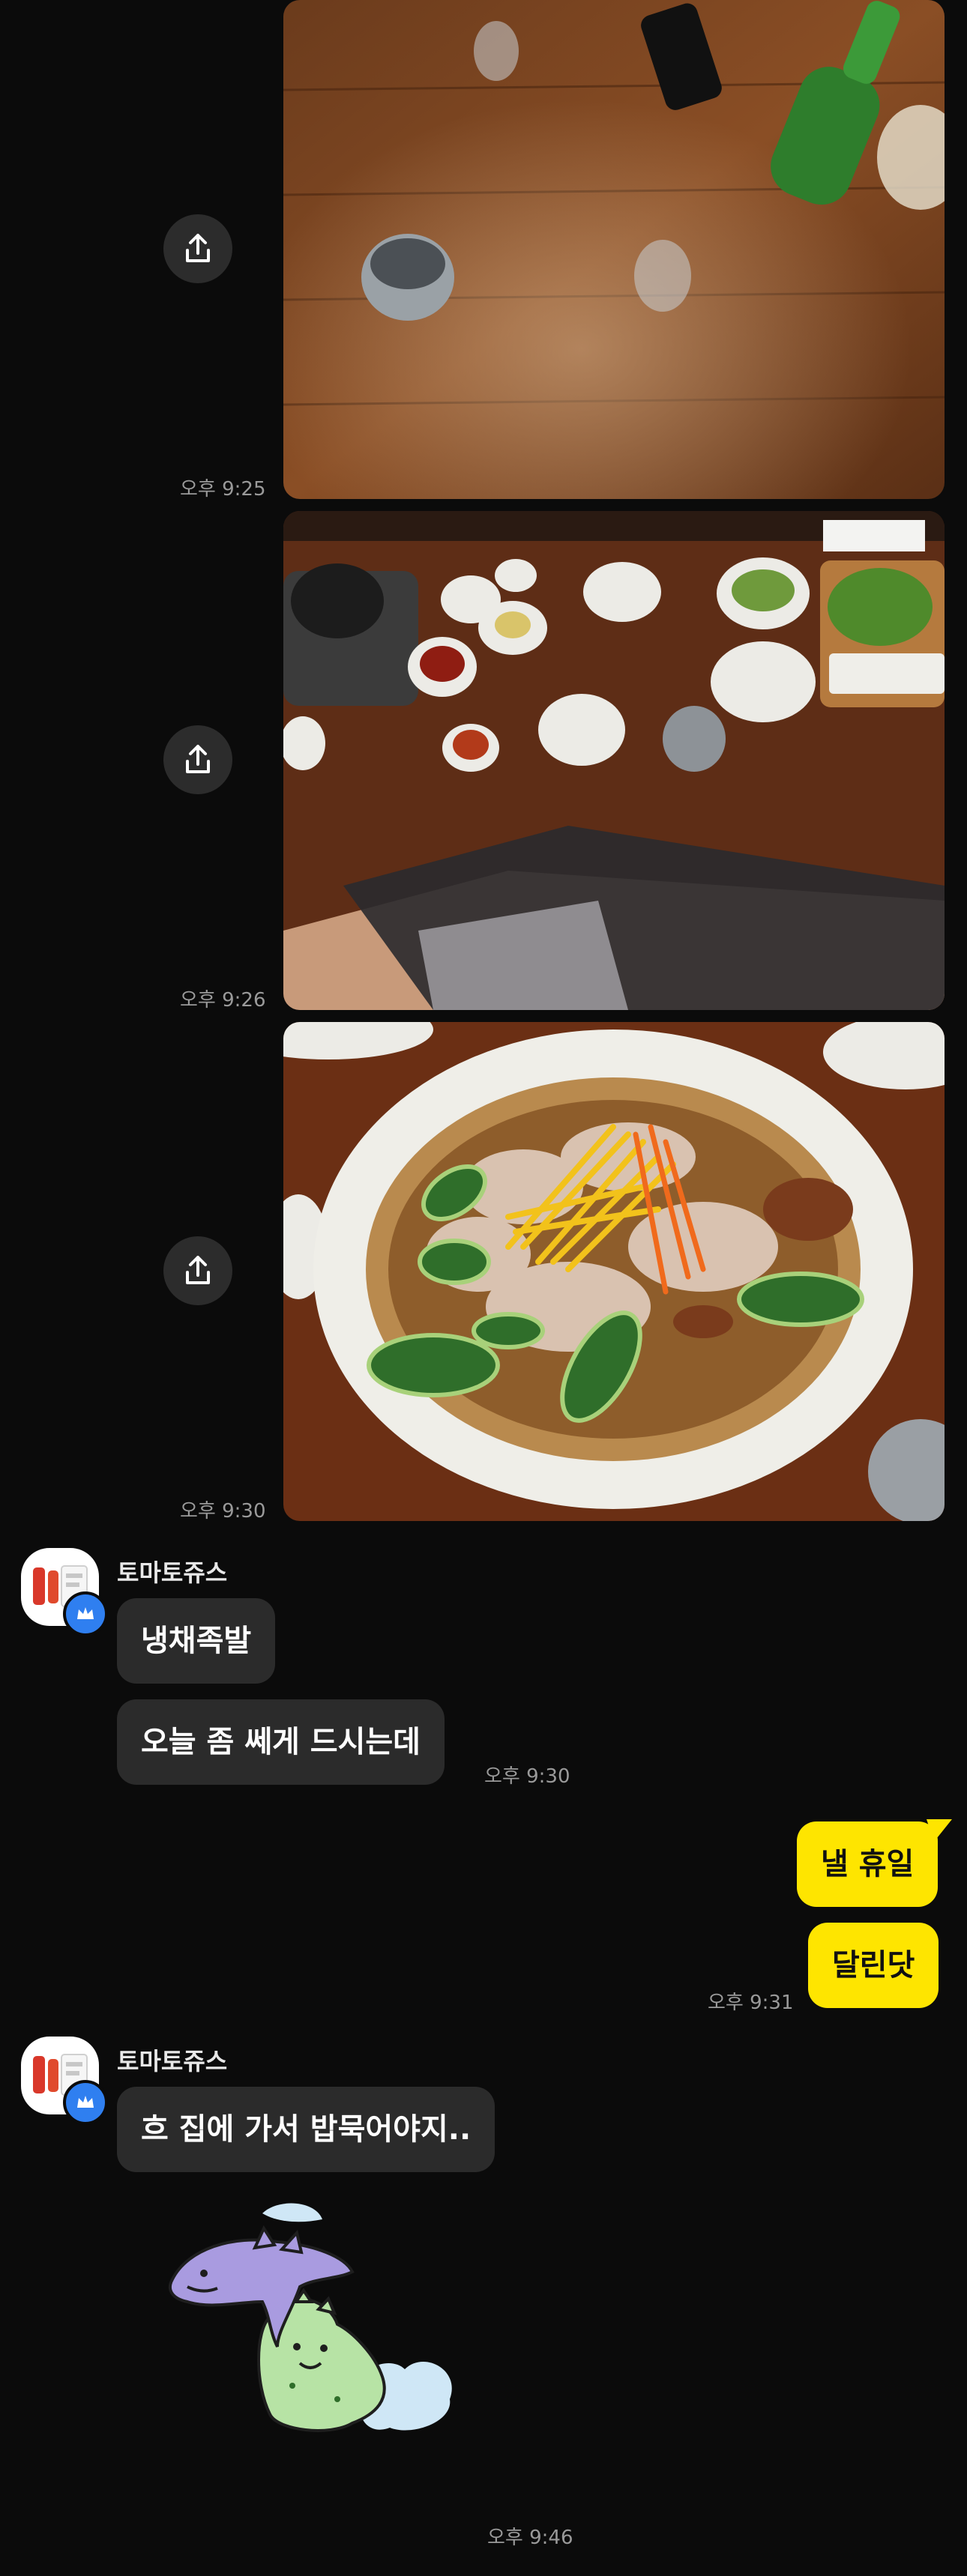 This screenshot has width=967, height=2576. What do you see at coordinates (223, 1000) in the screenshot?
I see `message-timestamp: 오후 9:26` at bounding box center [223, 1000].